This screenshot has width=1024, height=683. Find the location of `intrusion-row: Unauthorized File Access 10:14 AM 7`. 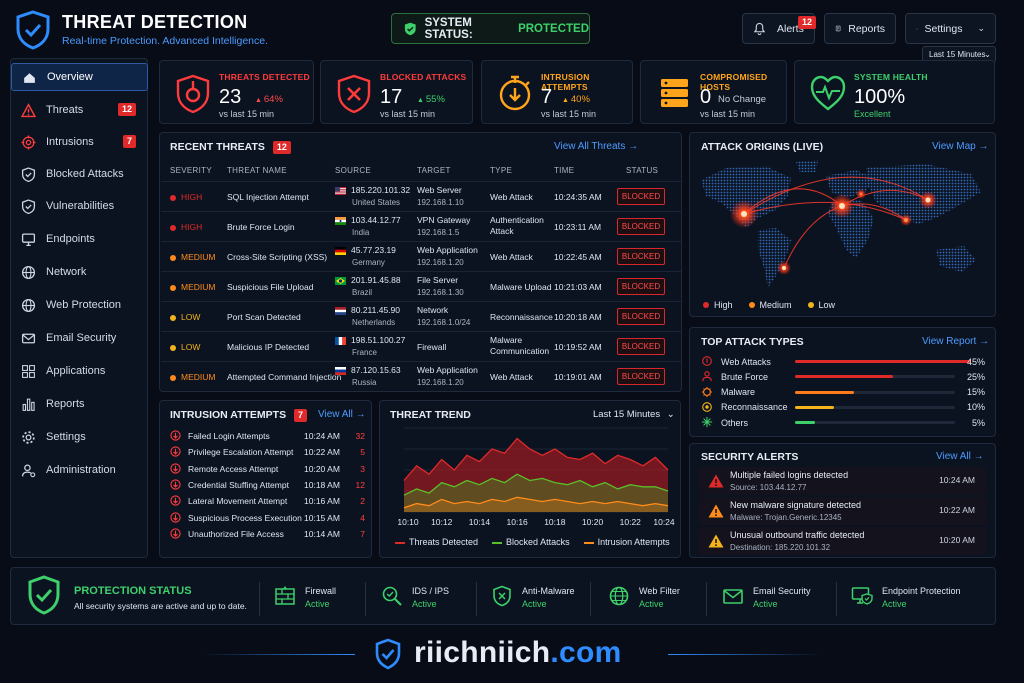

intrusion-row: Unauthorized File Access 10:14 AM 7 is located at coordinates (267, 534).